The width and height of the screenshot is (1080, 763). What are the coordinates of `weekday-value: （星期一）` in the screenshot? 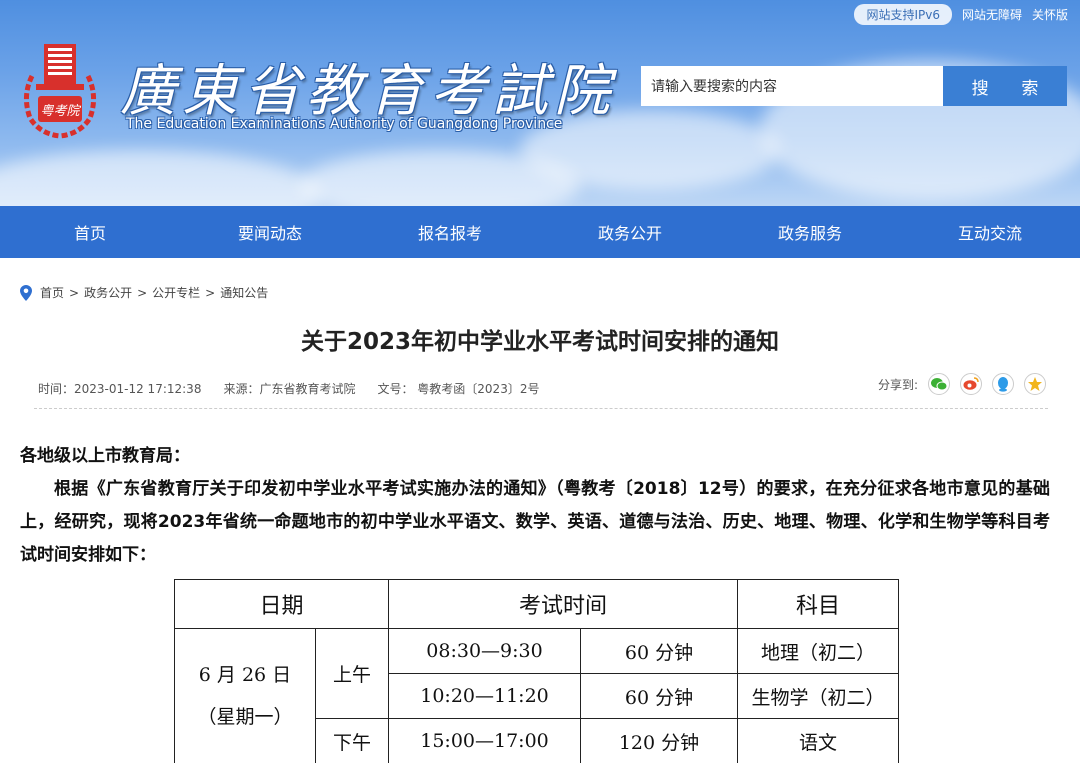 It's located at (245, 717).